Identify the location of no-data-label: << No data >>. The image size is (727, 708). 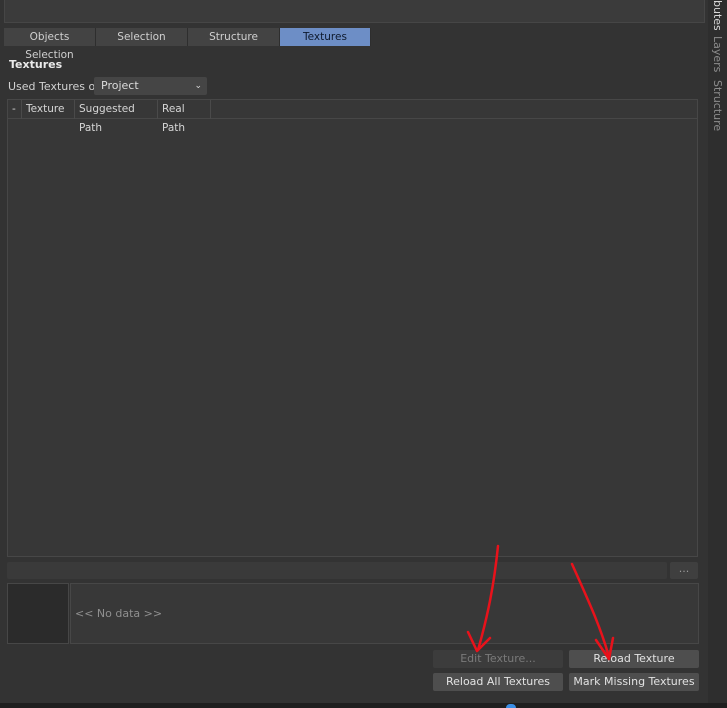
(119, 613).